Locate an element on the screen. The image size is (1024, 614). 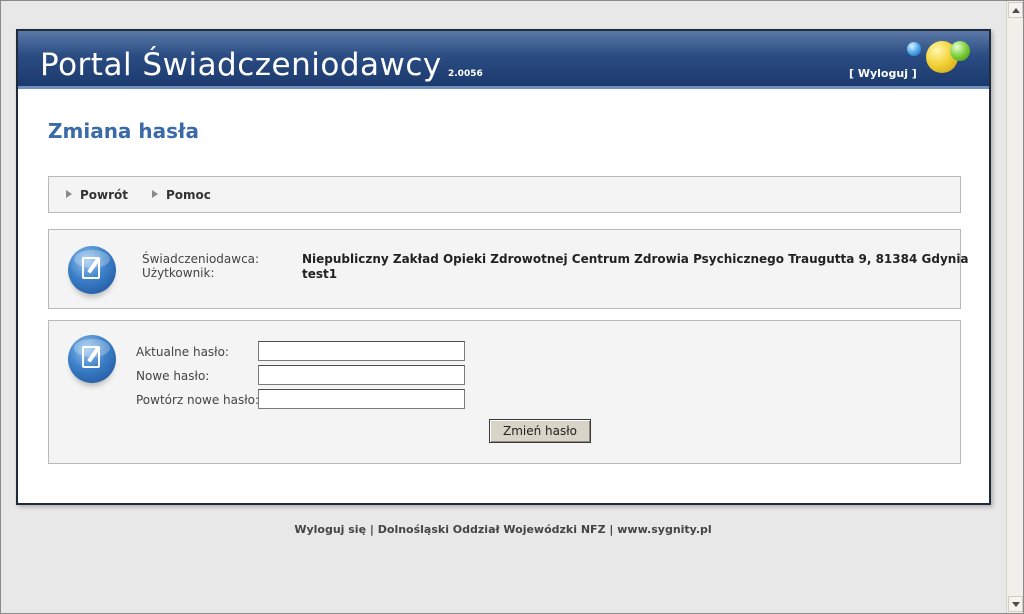
help-link: Pomoc is located at coordinates (181, 195).